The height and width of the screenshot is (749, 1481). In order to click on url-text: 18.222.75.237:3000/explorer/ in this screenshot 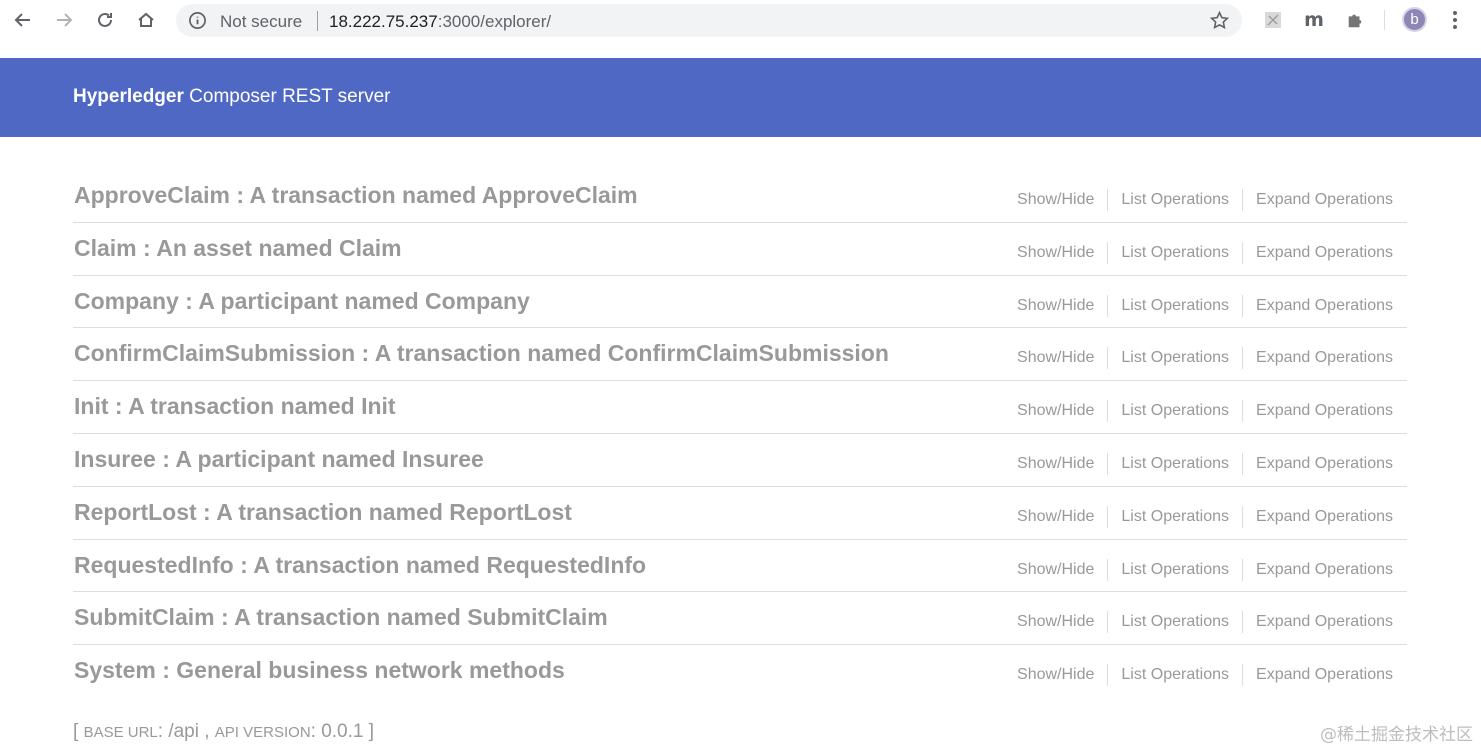, I will do `click(440, 22)`.